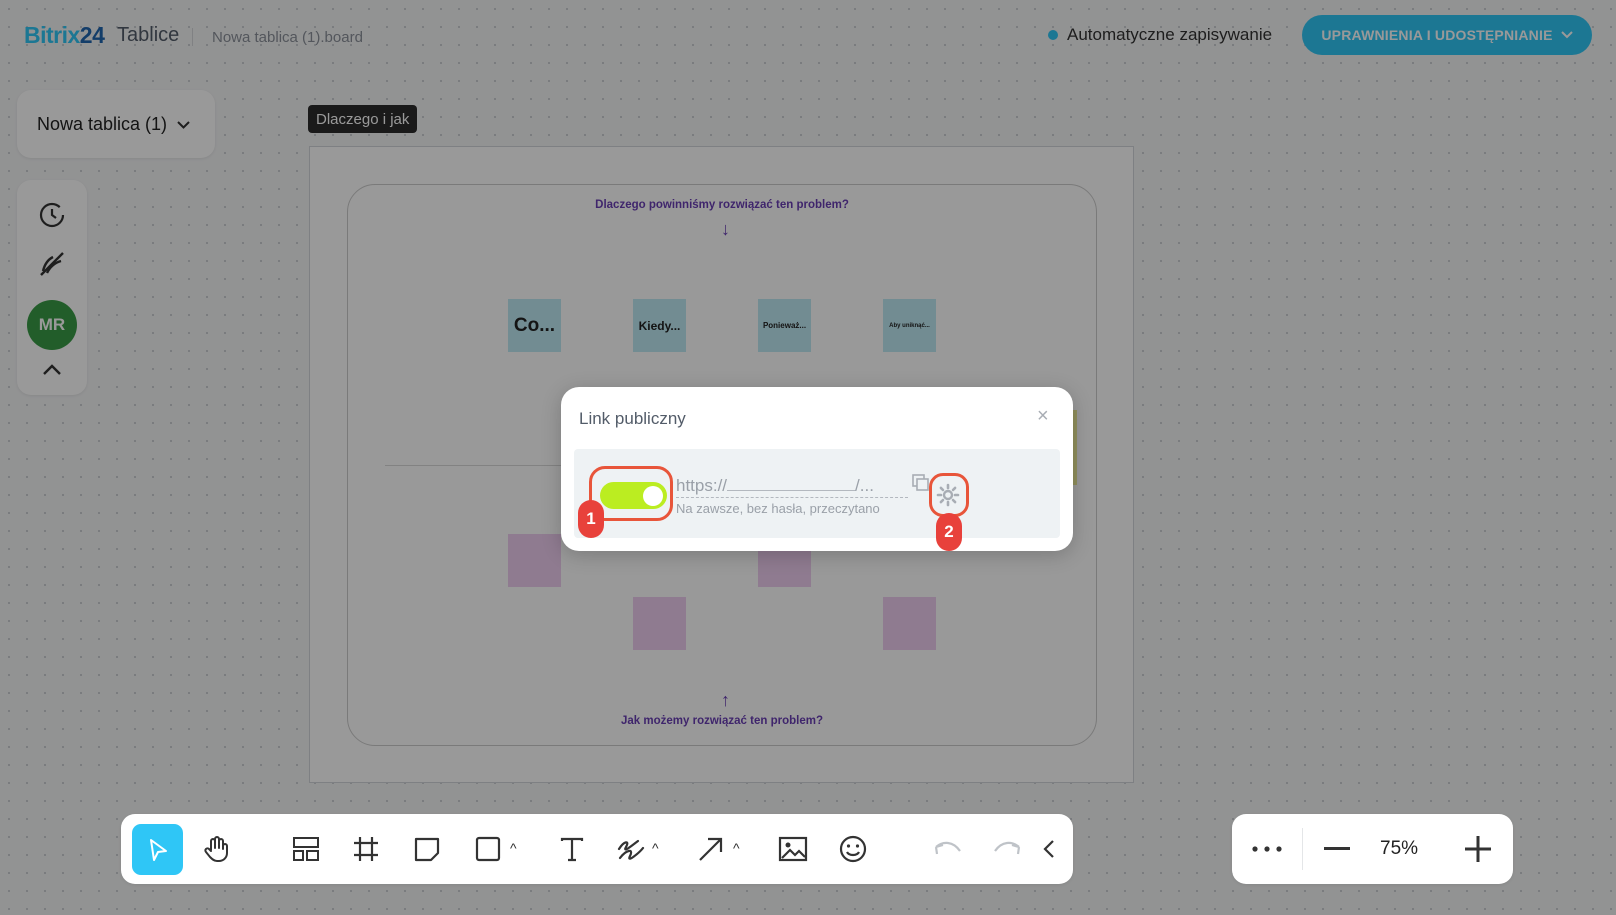  I want to click on redo-icon, so click(1007, 849).